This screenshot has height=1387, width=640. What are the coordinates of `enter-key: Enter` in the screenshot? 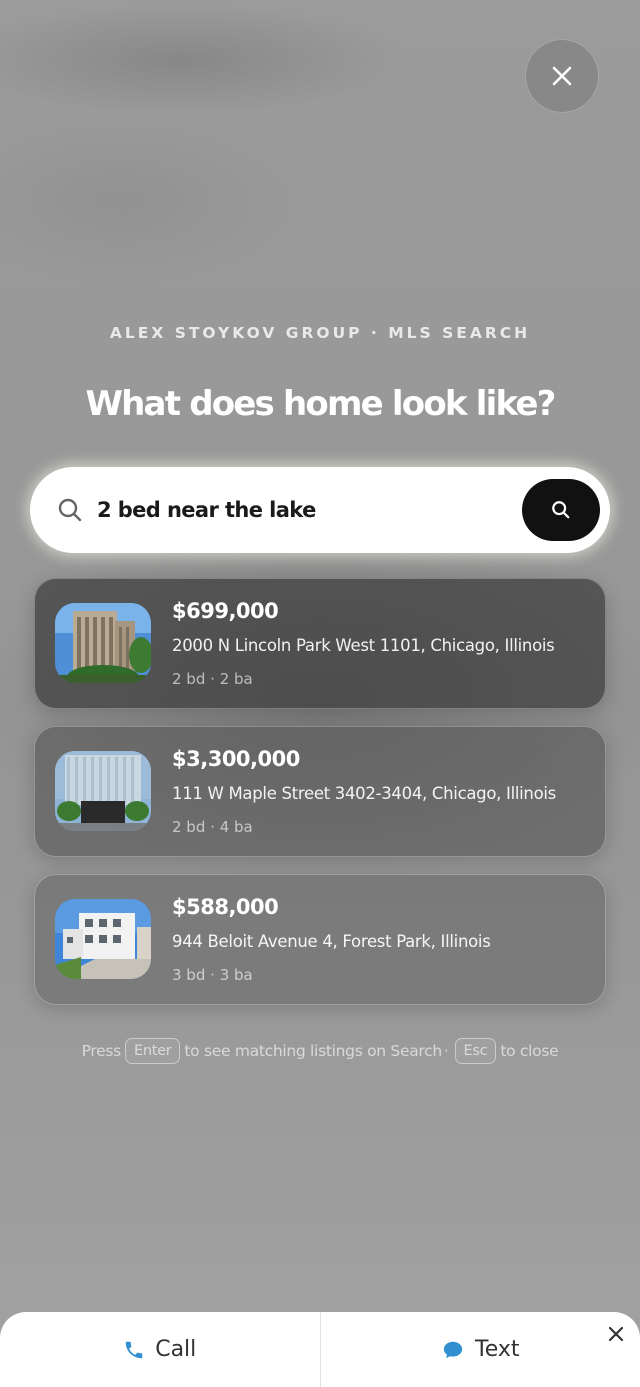 It's located at (152, 1051).